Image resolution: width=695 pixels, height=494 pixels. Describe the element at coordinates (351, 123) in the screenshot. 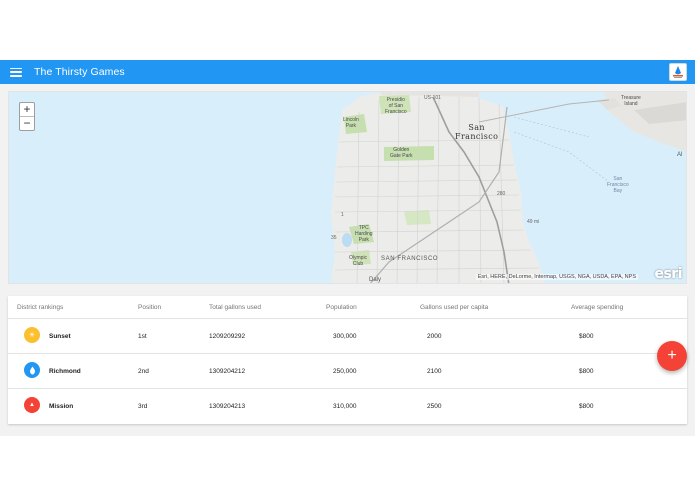

I see `map-label-lincoln-park: Lincoln Park` at that location.